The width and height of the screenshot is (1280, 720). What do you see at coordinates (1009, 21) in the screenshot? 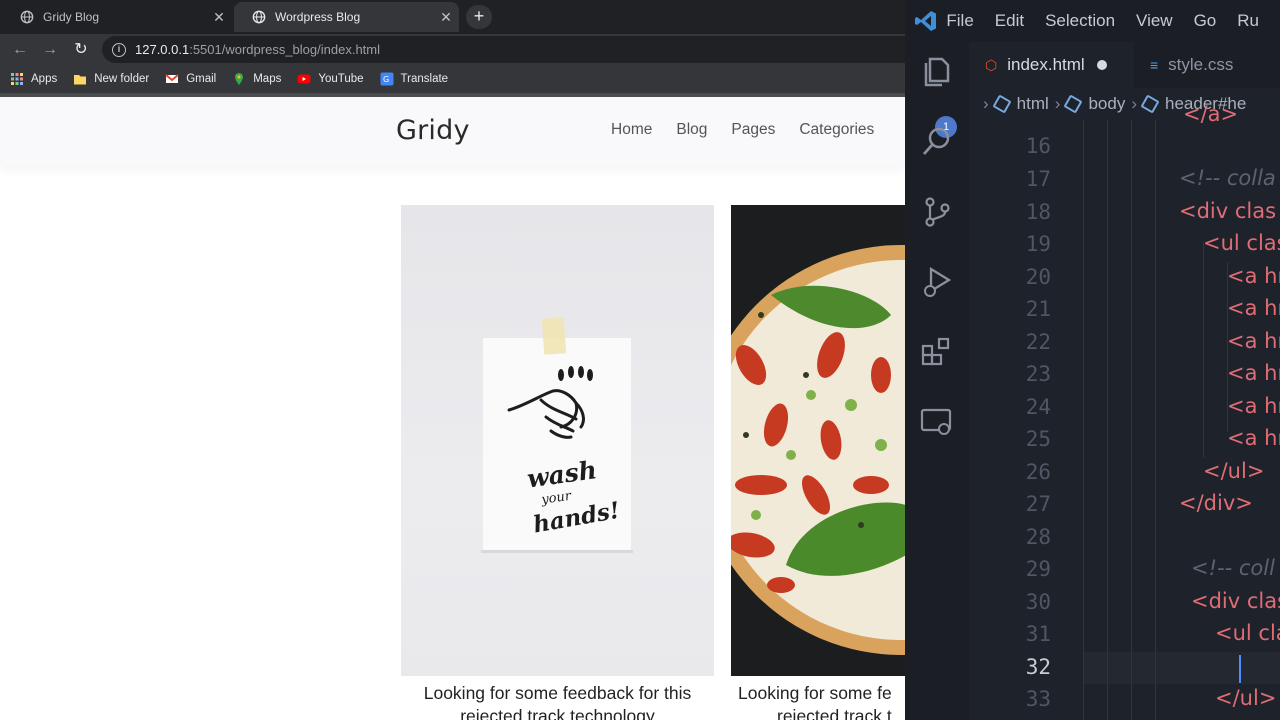
I see `menu-edit: Edit` at bounding box center [1009, 21].